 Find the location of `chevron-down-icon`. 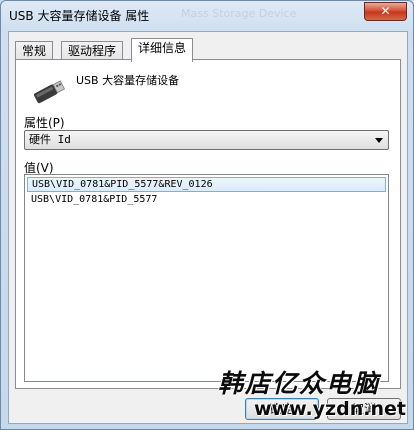

chevron-down-icon is located at coordinates (379, 140).